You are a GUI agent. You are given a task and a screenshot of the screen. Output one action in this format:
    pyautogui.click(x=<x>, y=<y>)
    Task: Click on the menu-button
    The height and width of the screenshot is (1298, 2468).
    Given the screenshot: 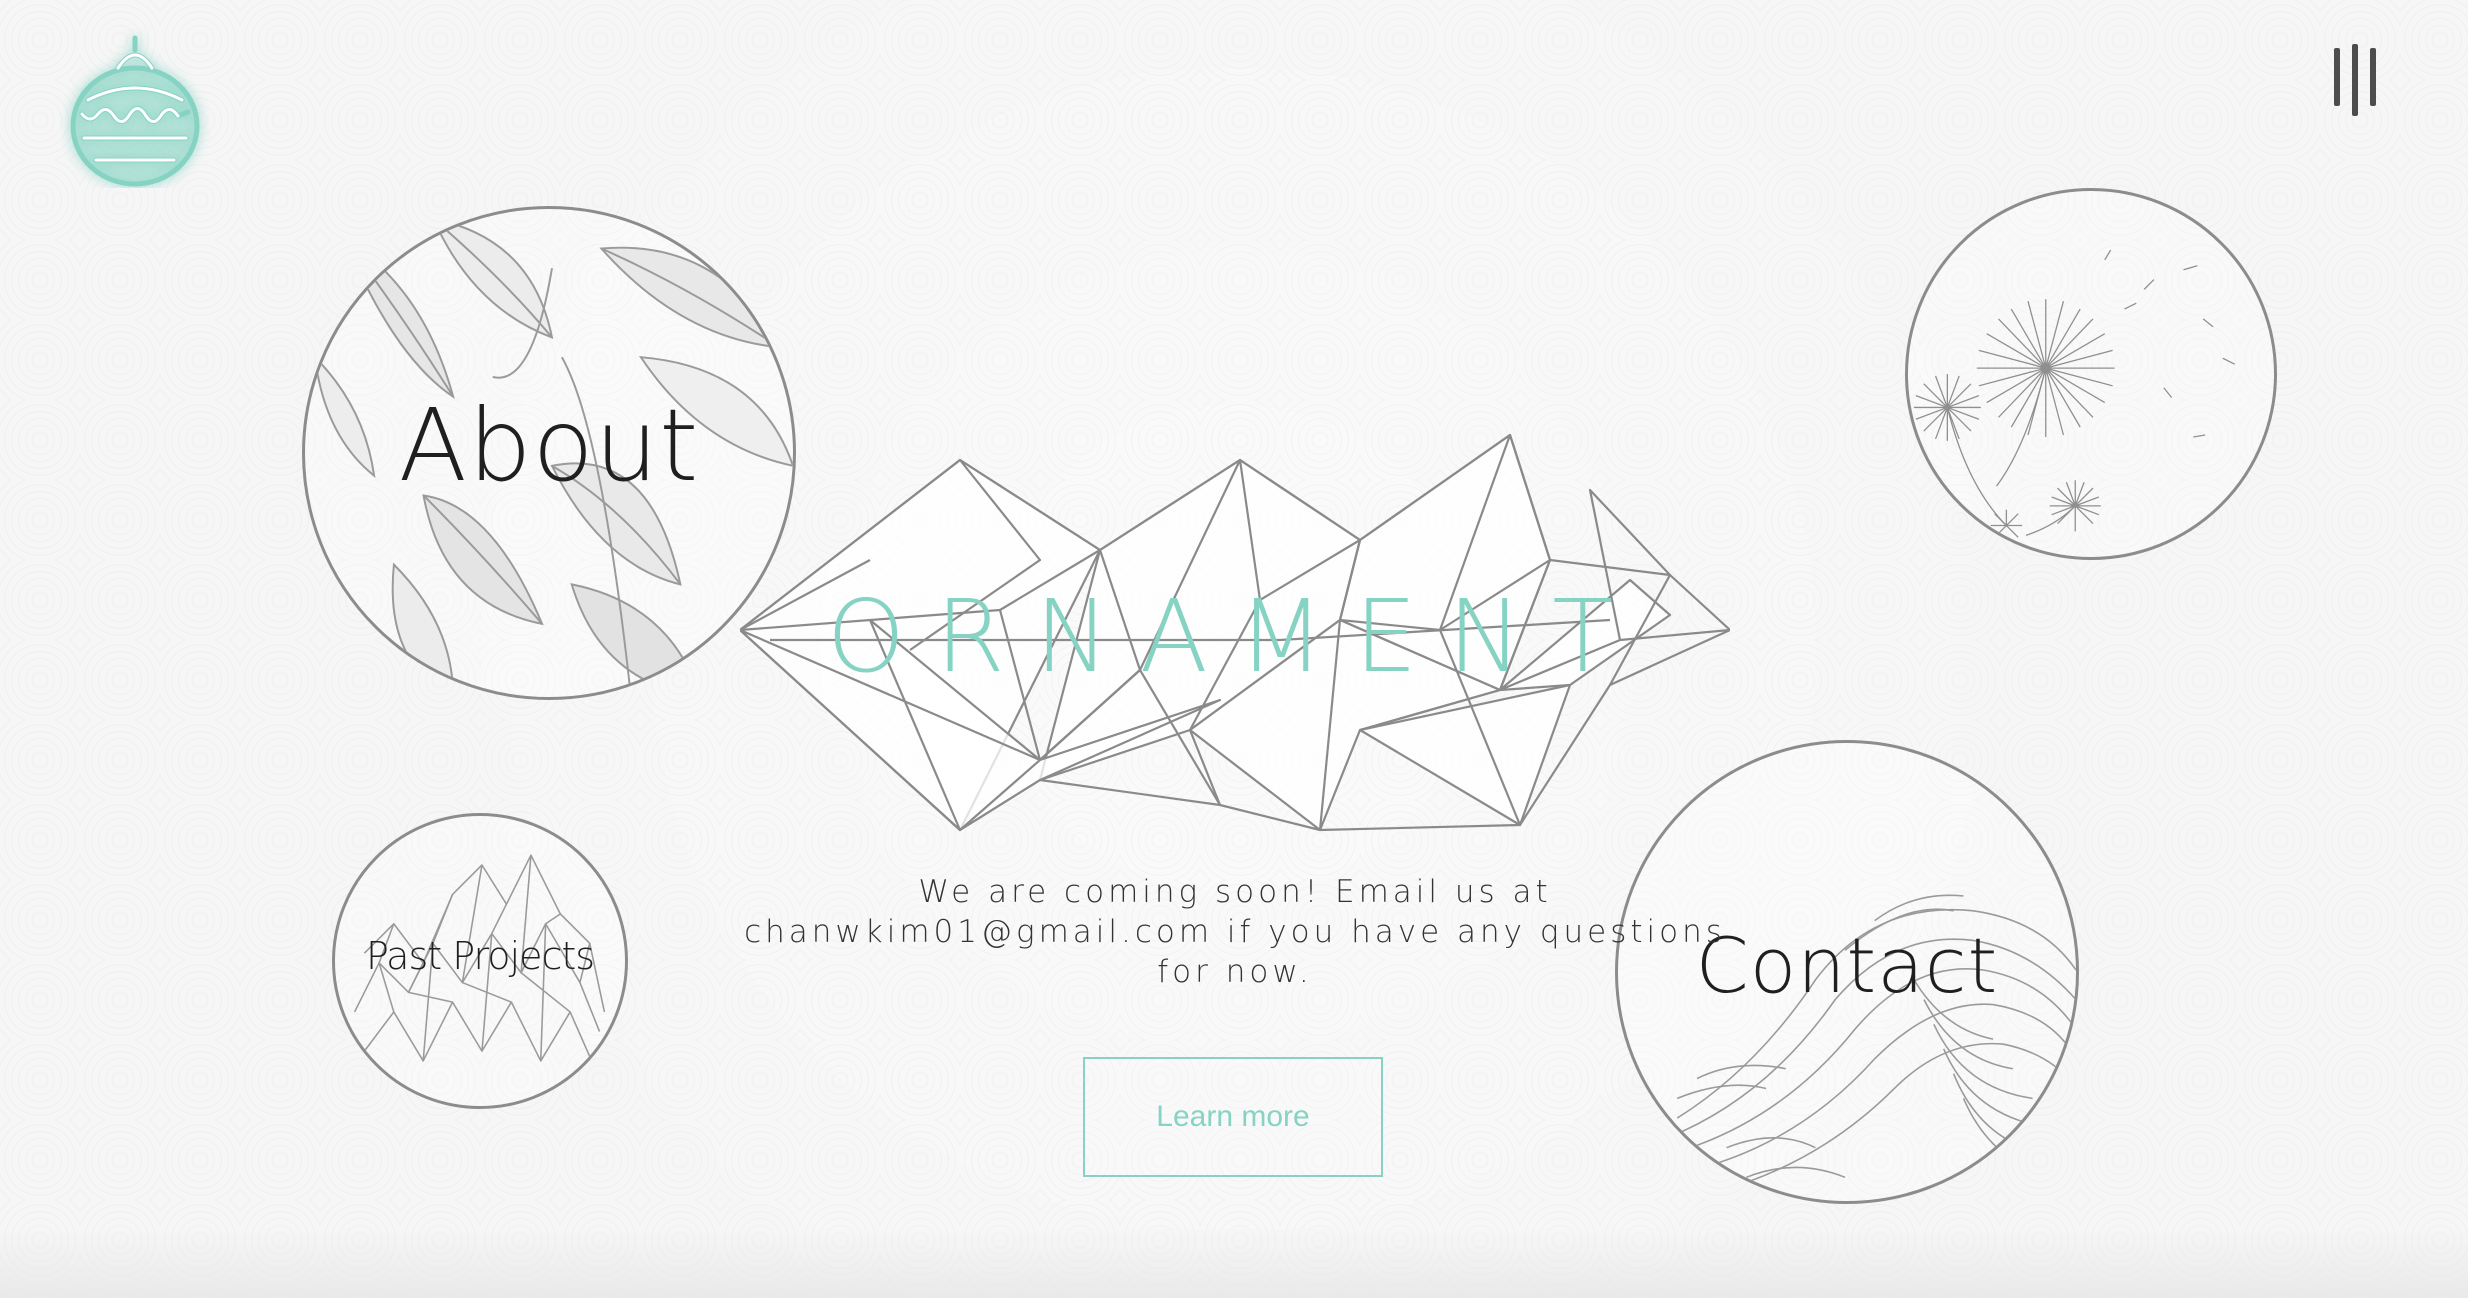 What is the action you would take?
    pyautogui.click(x=2356, y=80)
    